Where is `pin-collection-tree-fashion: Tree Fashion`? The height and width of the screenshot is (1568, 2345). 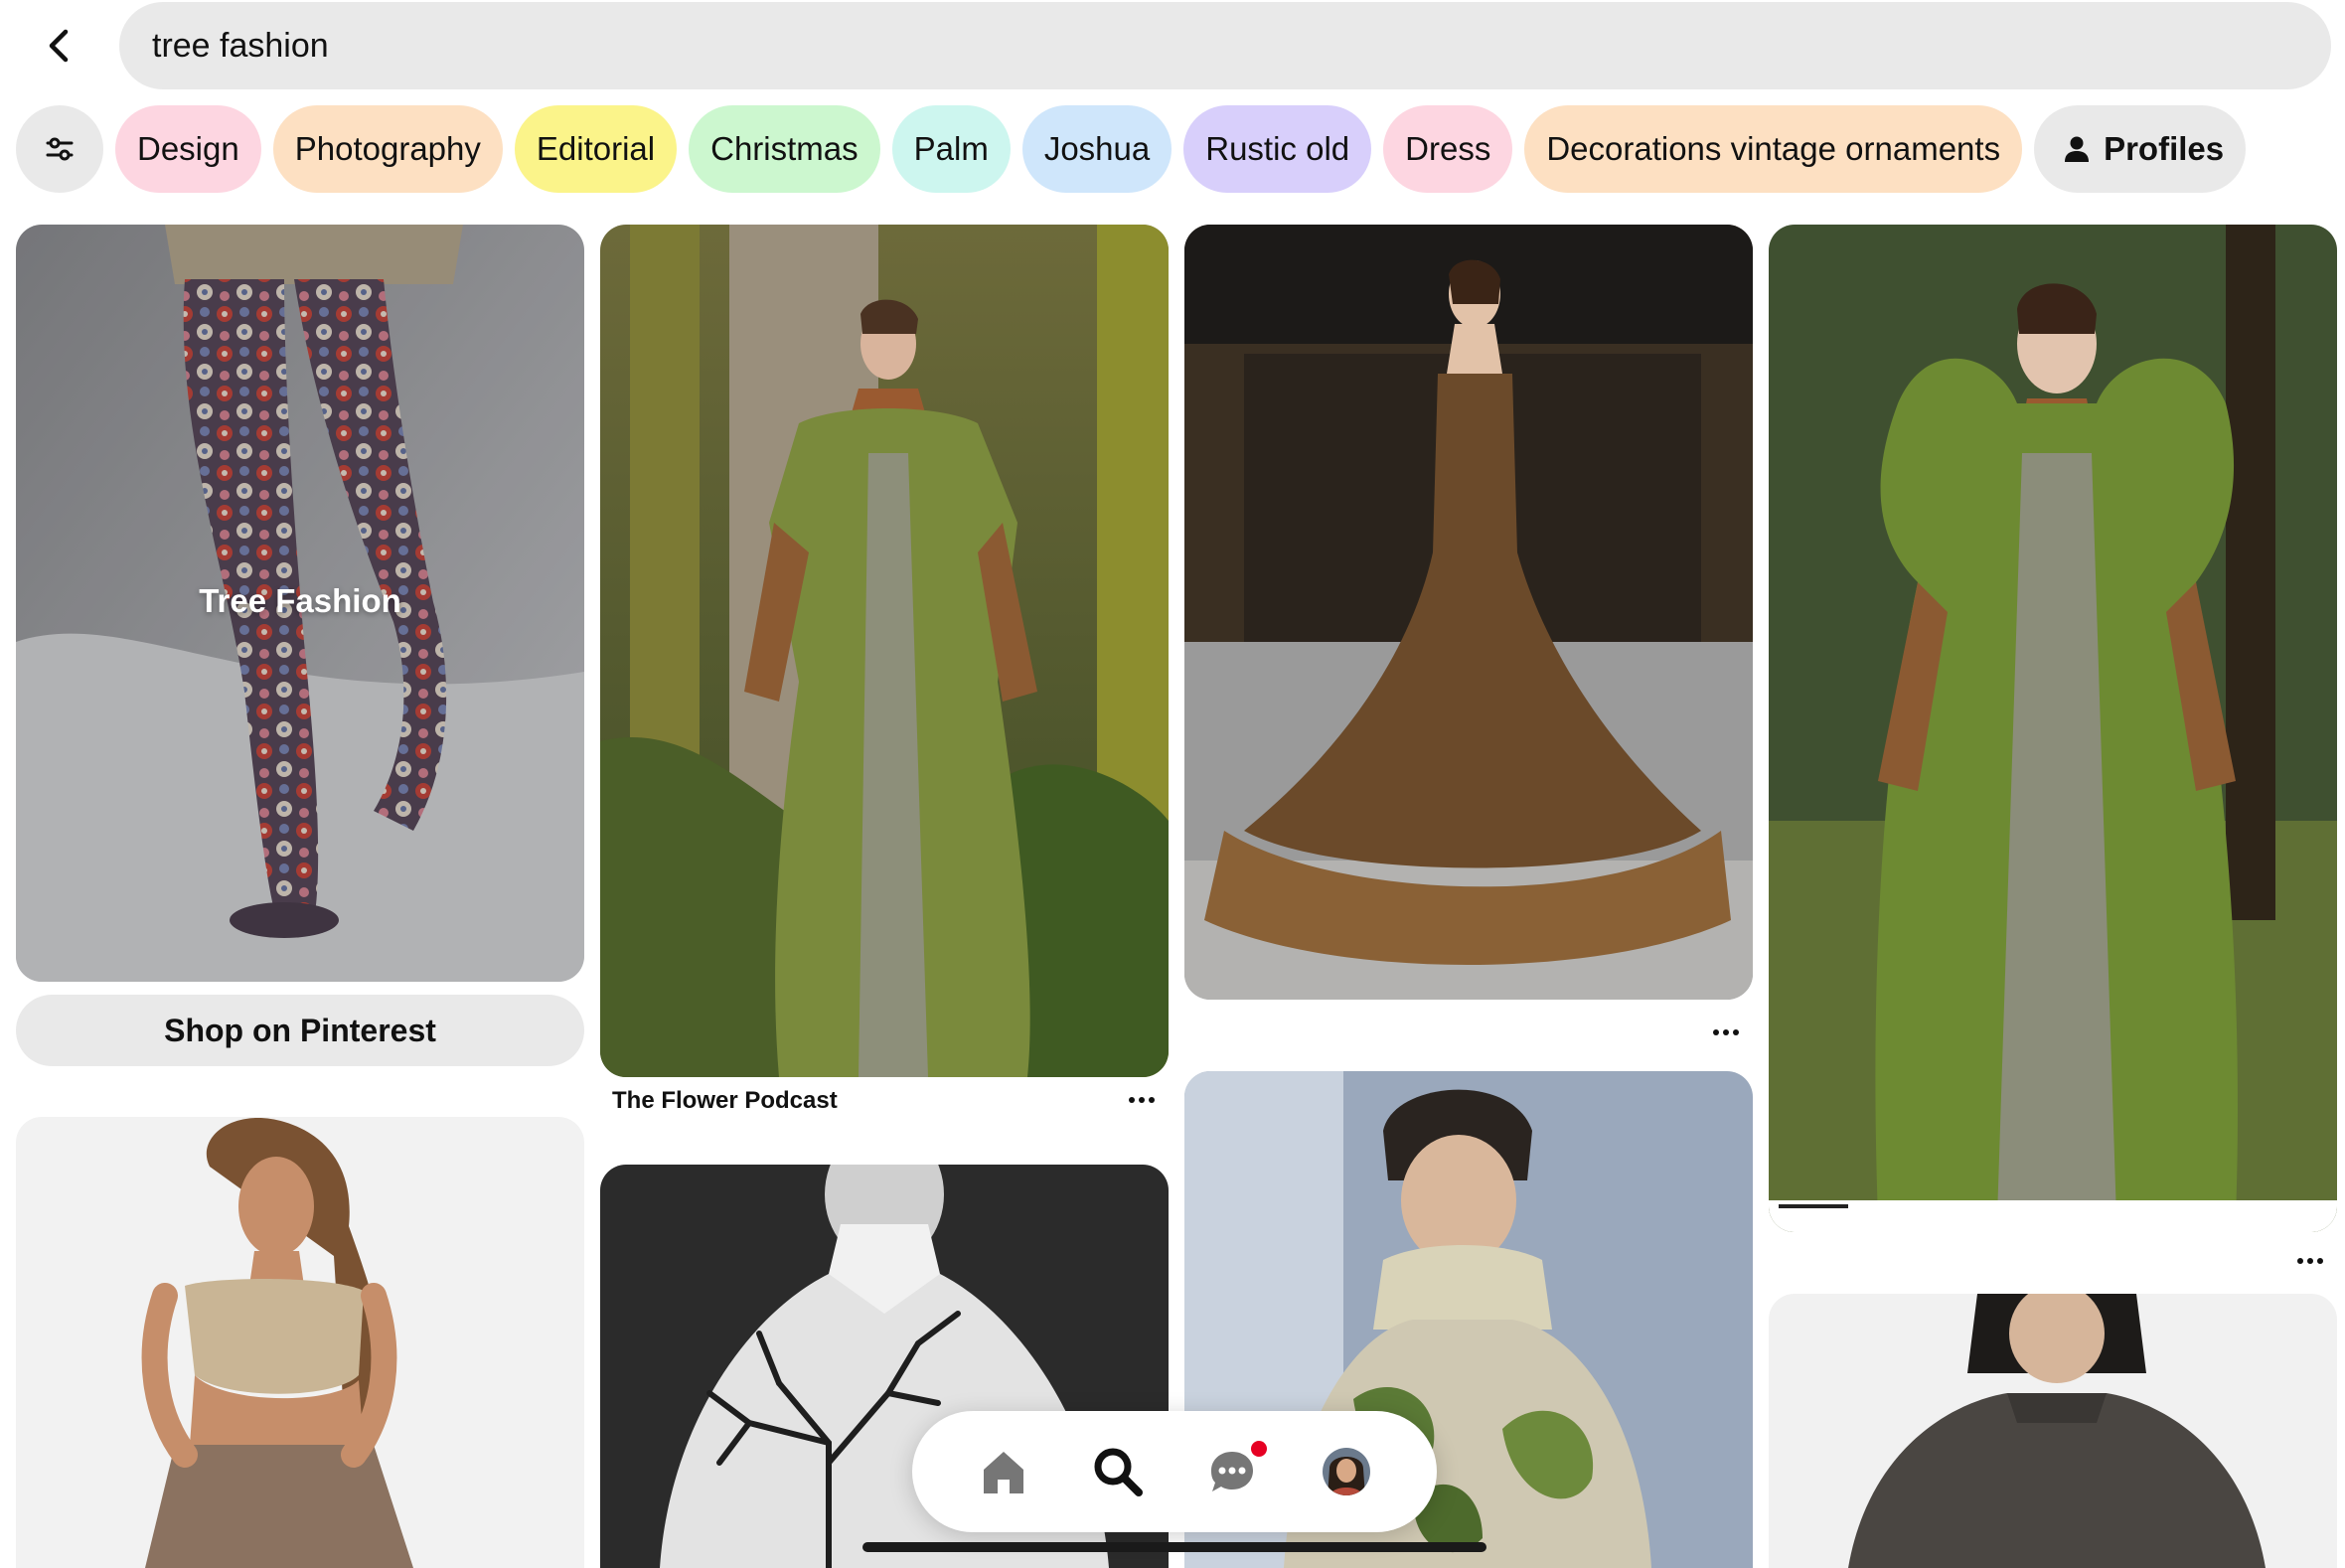
pin-collection-tree-fashion: Tree Fashion is located at coordinates (300, 603).